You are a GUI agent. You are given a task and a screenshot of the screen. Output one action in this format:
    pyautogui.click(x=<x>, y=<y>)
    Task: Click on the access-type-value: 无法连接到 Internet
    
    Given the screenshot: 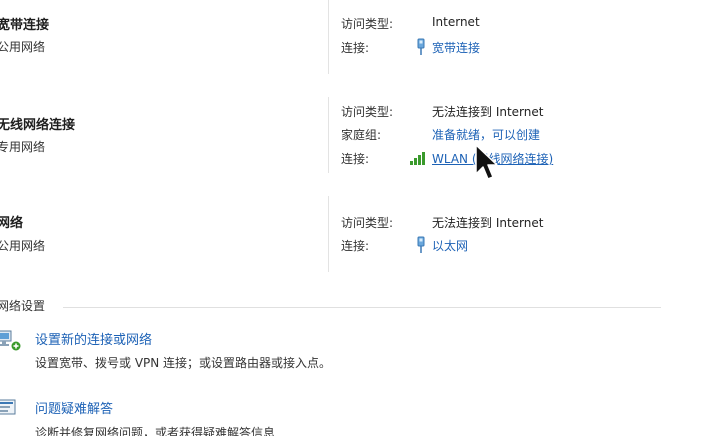 What is the action you would take?
    pyautogui.click(x=488, y=223)
    